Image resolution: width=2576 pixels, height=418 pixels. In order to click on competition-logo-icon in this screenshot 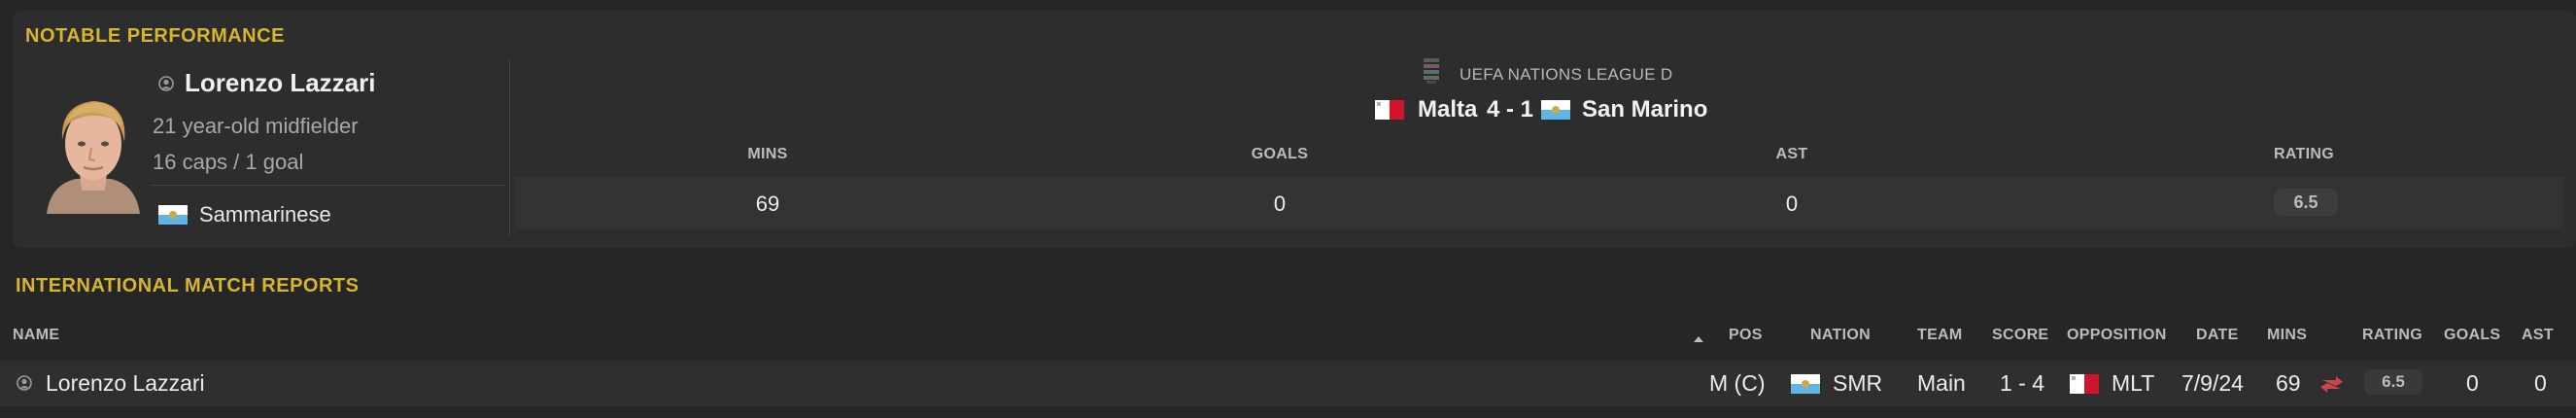, I will do `click(1432, 73)`.